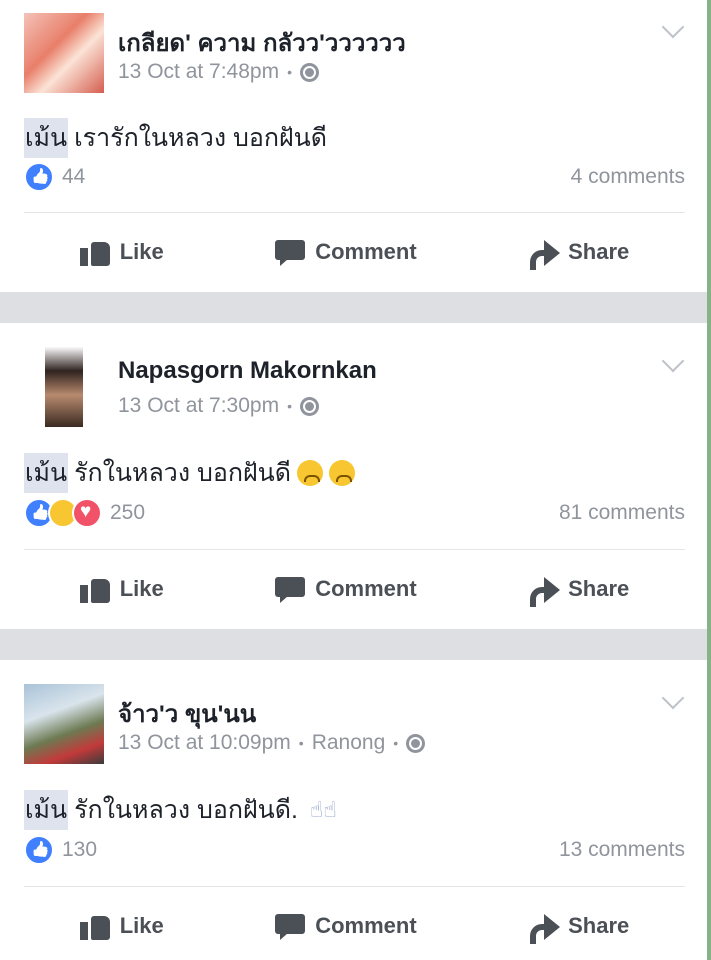 The height and width of the screenshot is (960, 711). I want to click on reactions-summary: 250, so click(84, 513).